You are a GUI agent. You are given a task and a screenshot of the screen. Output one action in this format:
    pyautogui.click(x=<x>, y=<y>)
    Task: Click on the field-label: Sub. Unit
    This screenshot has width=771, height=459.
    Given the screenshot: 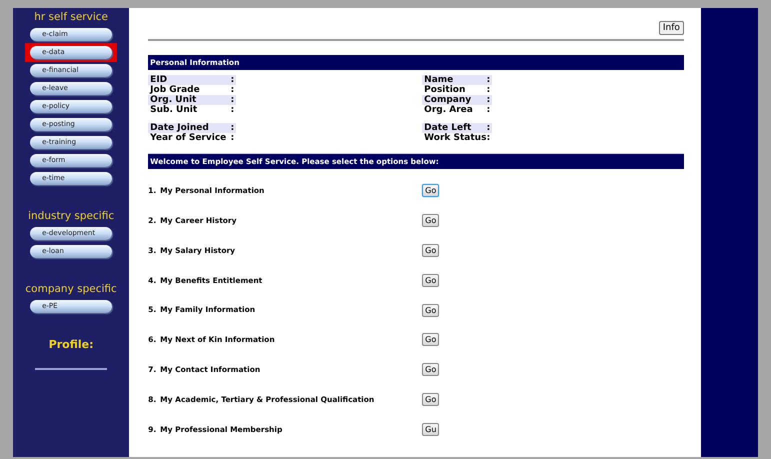 What is the action you would take?
    pyautogui.click(x=174, y=110)
    